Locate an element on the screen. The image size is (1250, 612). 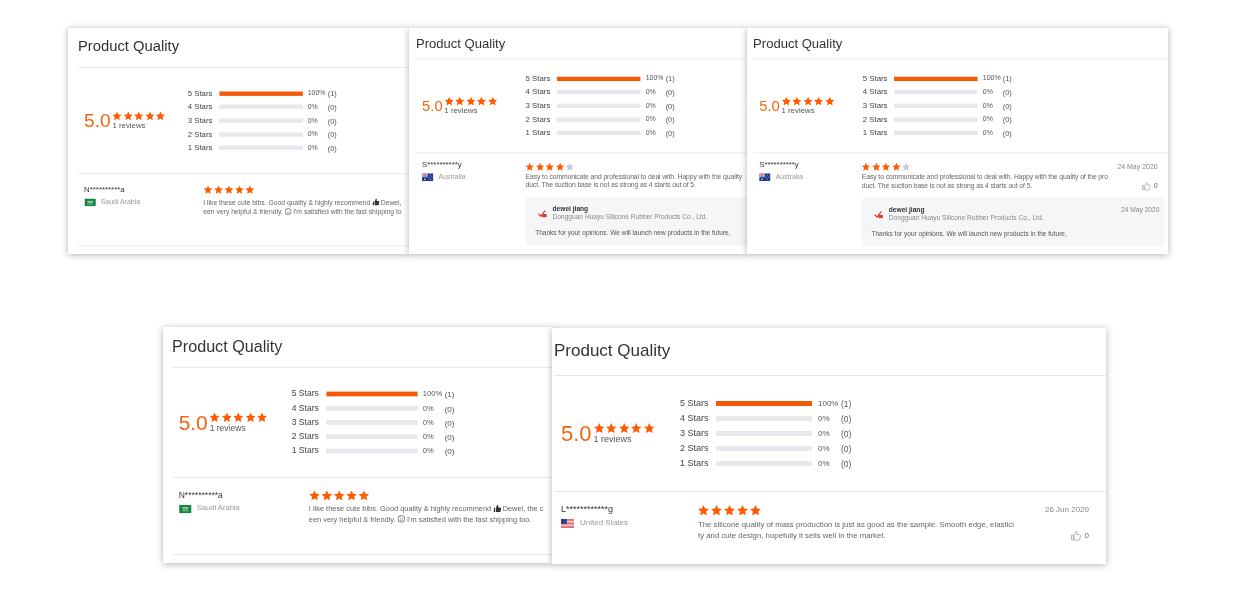
review-date: 26 Jun 2020 is located at coordinates (1066, 510).